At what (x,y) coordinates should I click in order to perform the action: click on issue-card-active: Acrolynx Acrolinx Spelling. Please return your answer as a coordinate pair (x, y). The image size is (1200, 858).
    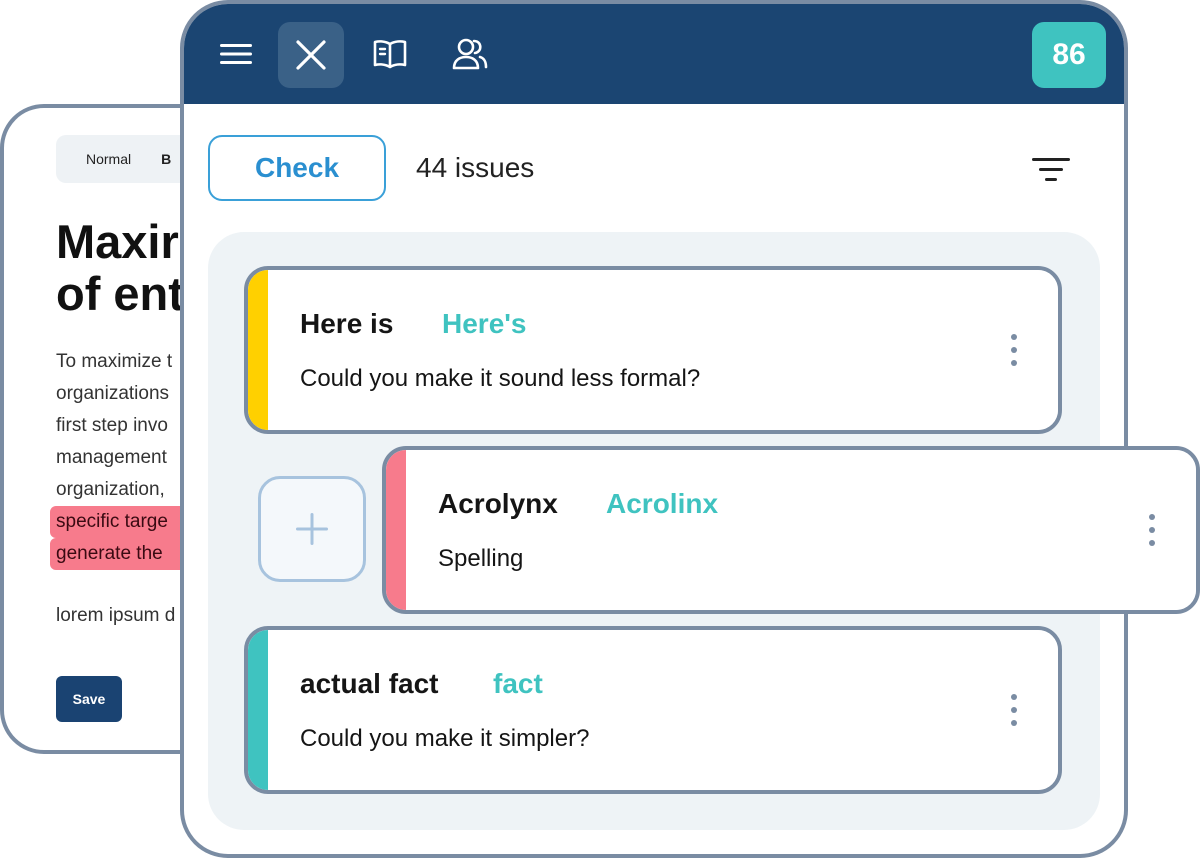
    Looking at the image, I should click on (791, 530).